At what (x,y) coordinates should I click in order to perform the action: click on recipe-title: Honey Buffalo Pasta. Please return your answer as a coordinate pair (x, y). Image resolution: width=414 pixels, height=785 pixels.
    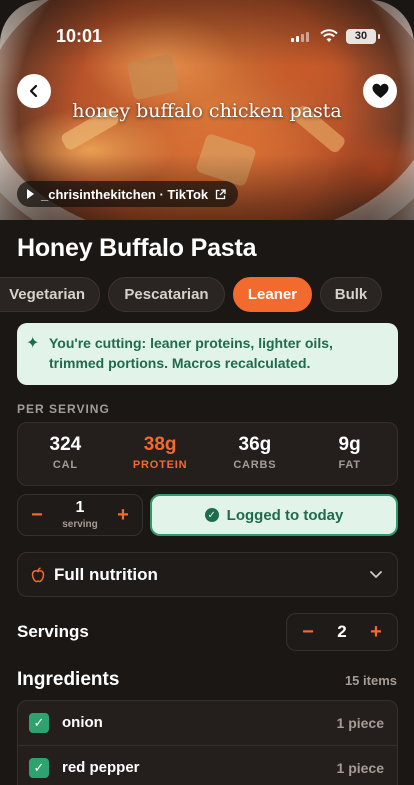
    Looking at the image, I should click on (137, 248).